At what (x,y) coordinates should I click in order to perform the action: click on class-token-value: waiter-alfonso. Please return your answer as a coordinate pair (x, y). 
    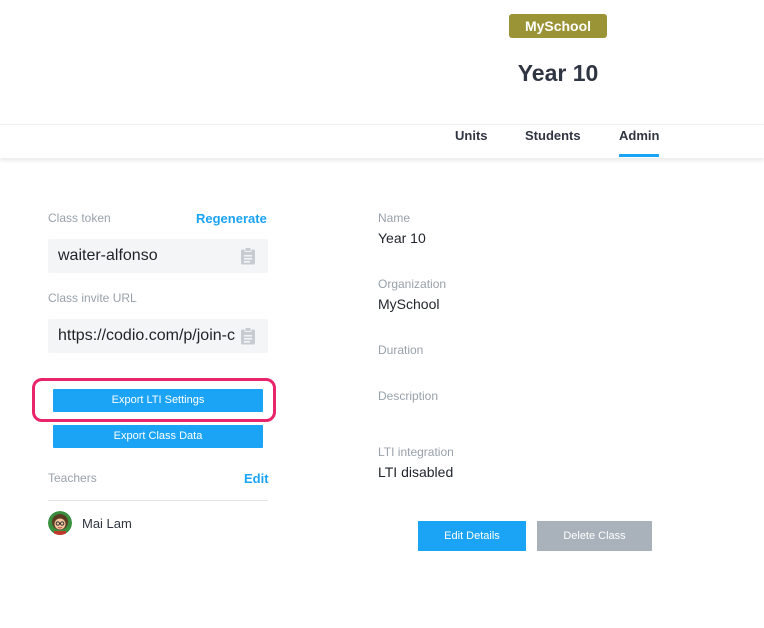
    Looking at the image, I should click on (108, 255).